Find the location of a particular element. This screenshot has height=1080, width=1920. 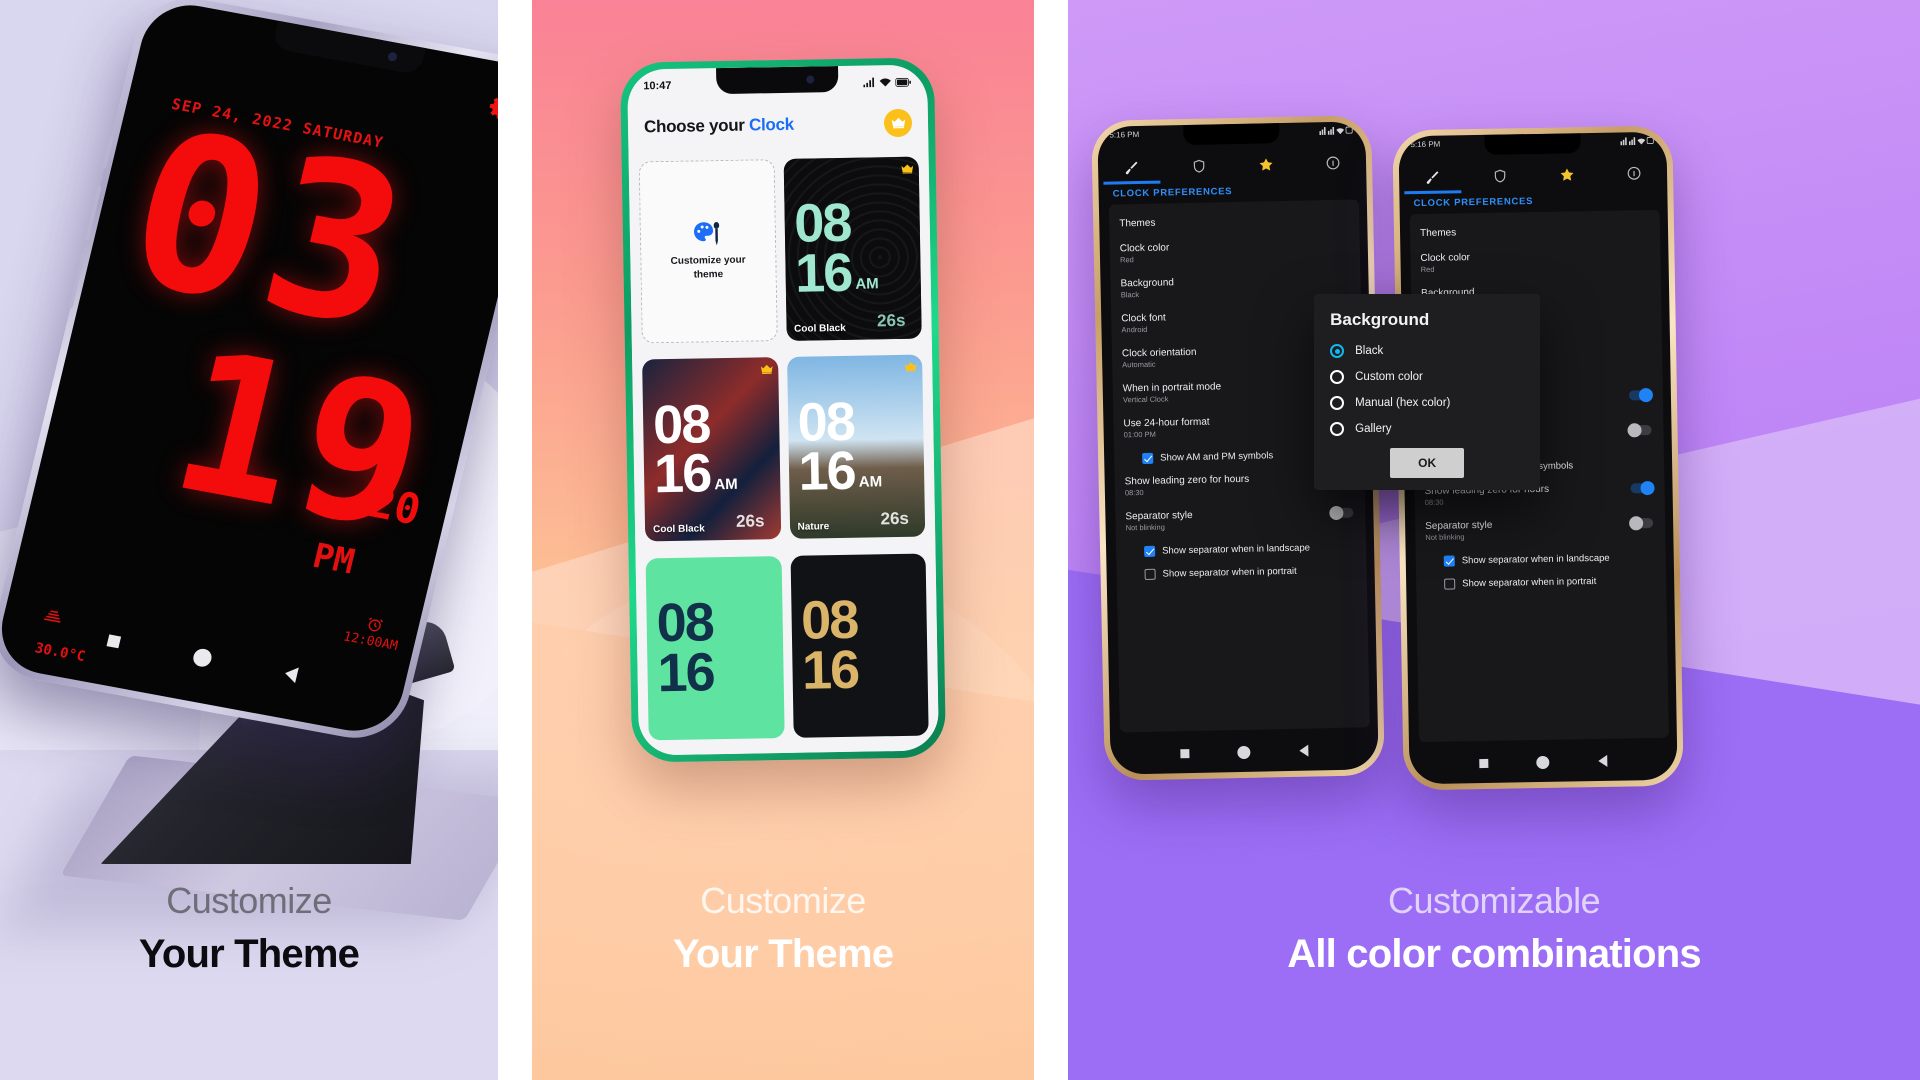

clock-ampm: PM is located at coordinates (333, 559).